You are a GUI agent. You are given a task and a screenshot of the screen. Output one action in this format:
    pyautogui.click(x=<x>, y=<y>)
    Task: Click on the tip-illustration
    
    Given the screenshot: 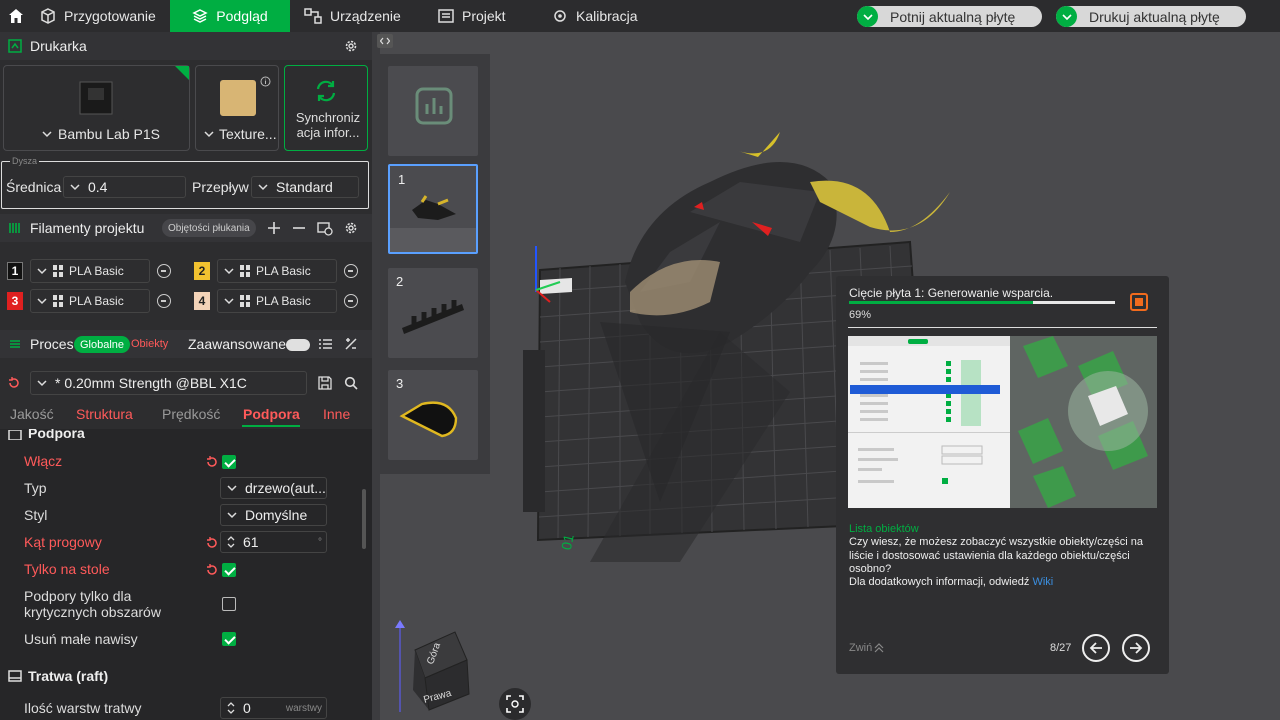 What is the action you would take?
    pyautogui.click(x=1002, y=422)
    